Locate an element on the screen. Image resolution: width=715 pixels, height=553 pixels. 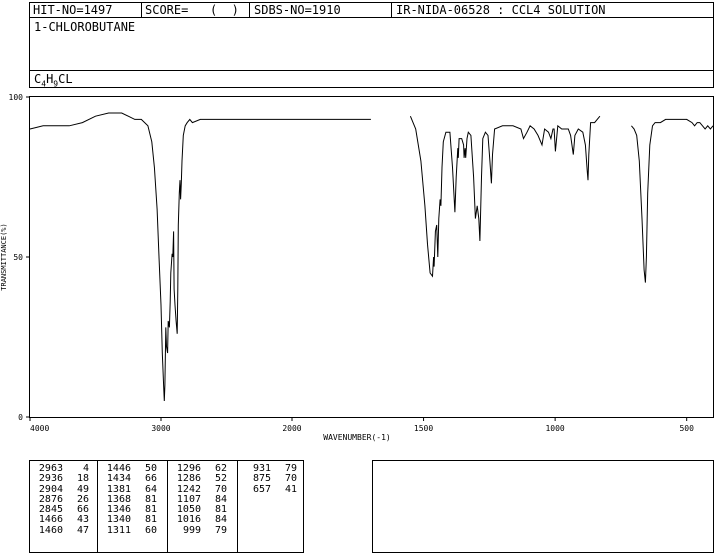
table-row: 657 41 is located at coordinates (269, 489).